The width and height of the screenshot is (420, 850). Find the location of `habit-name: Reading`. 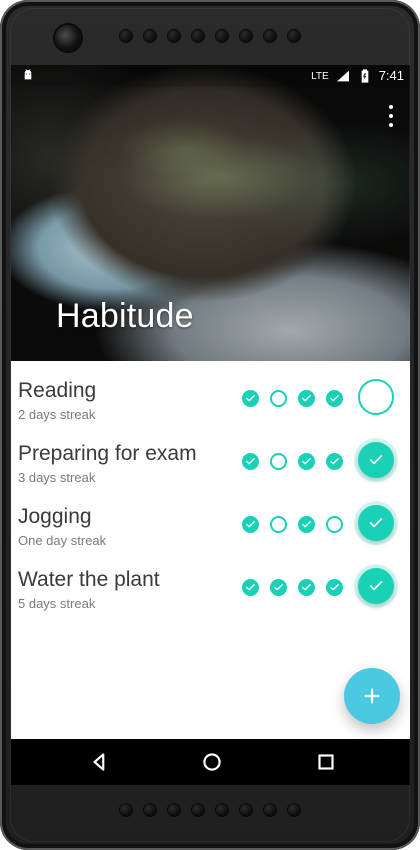

habit-name: Reading is located at coordinates (57, 390).